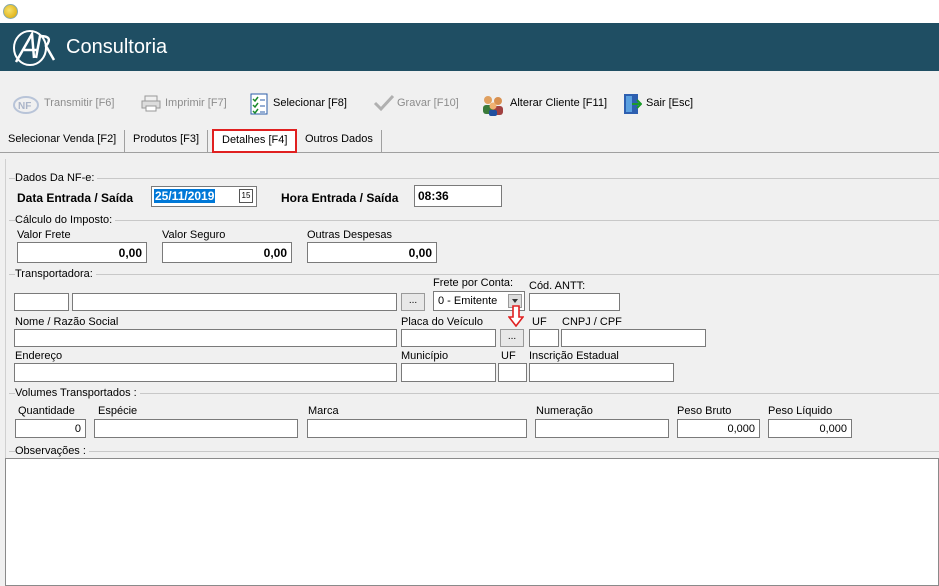 This screenshot has width=939, height=586. I want to click on title-bar, so click(469, 11).